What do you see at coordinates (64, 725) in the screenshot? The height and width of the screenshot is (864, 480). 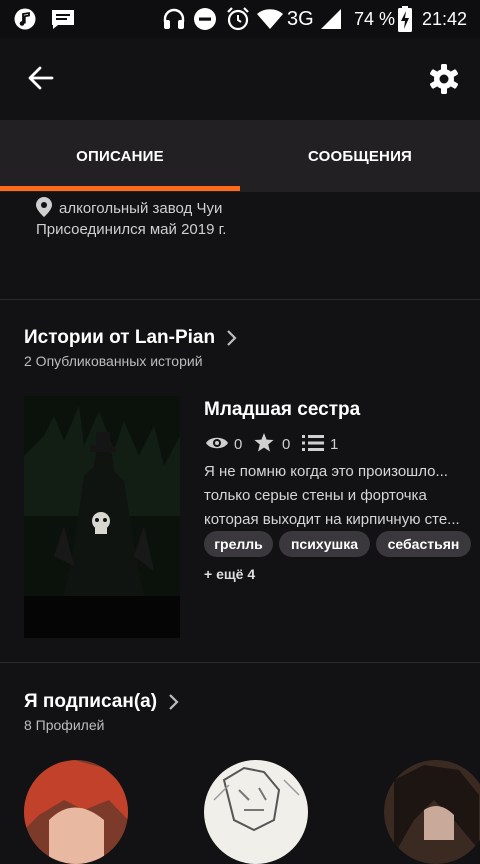 I see `following-count: 8 Профилей` at bounding box center [64, 725].